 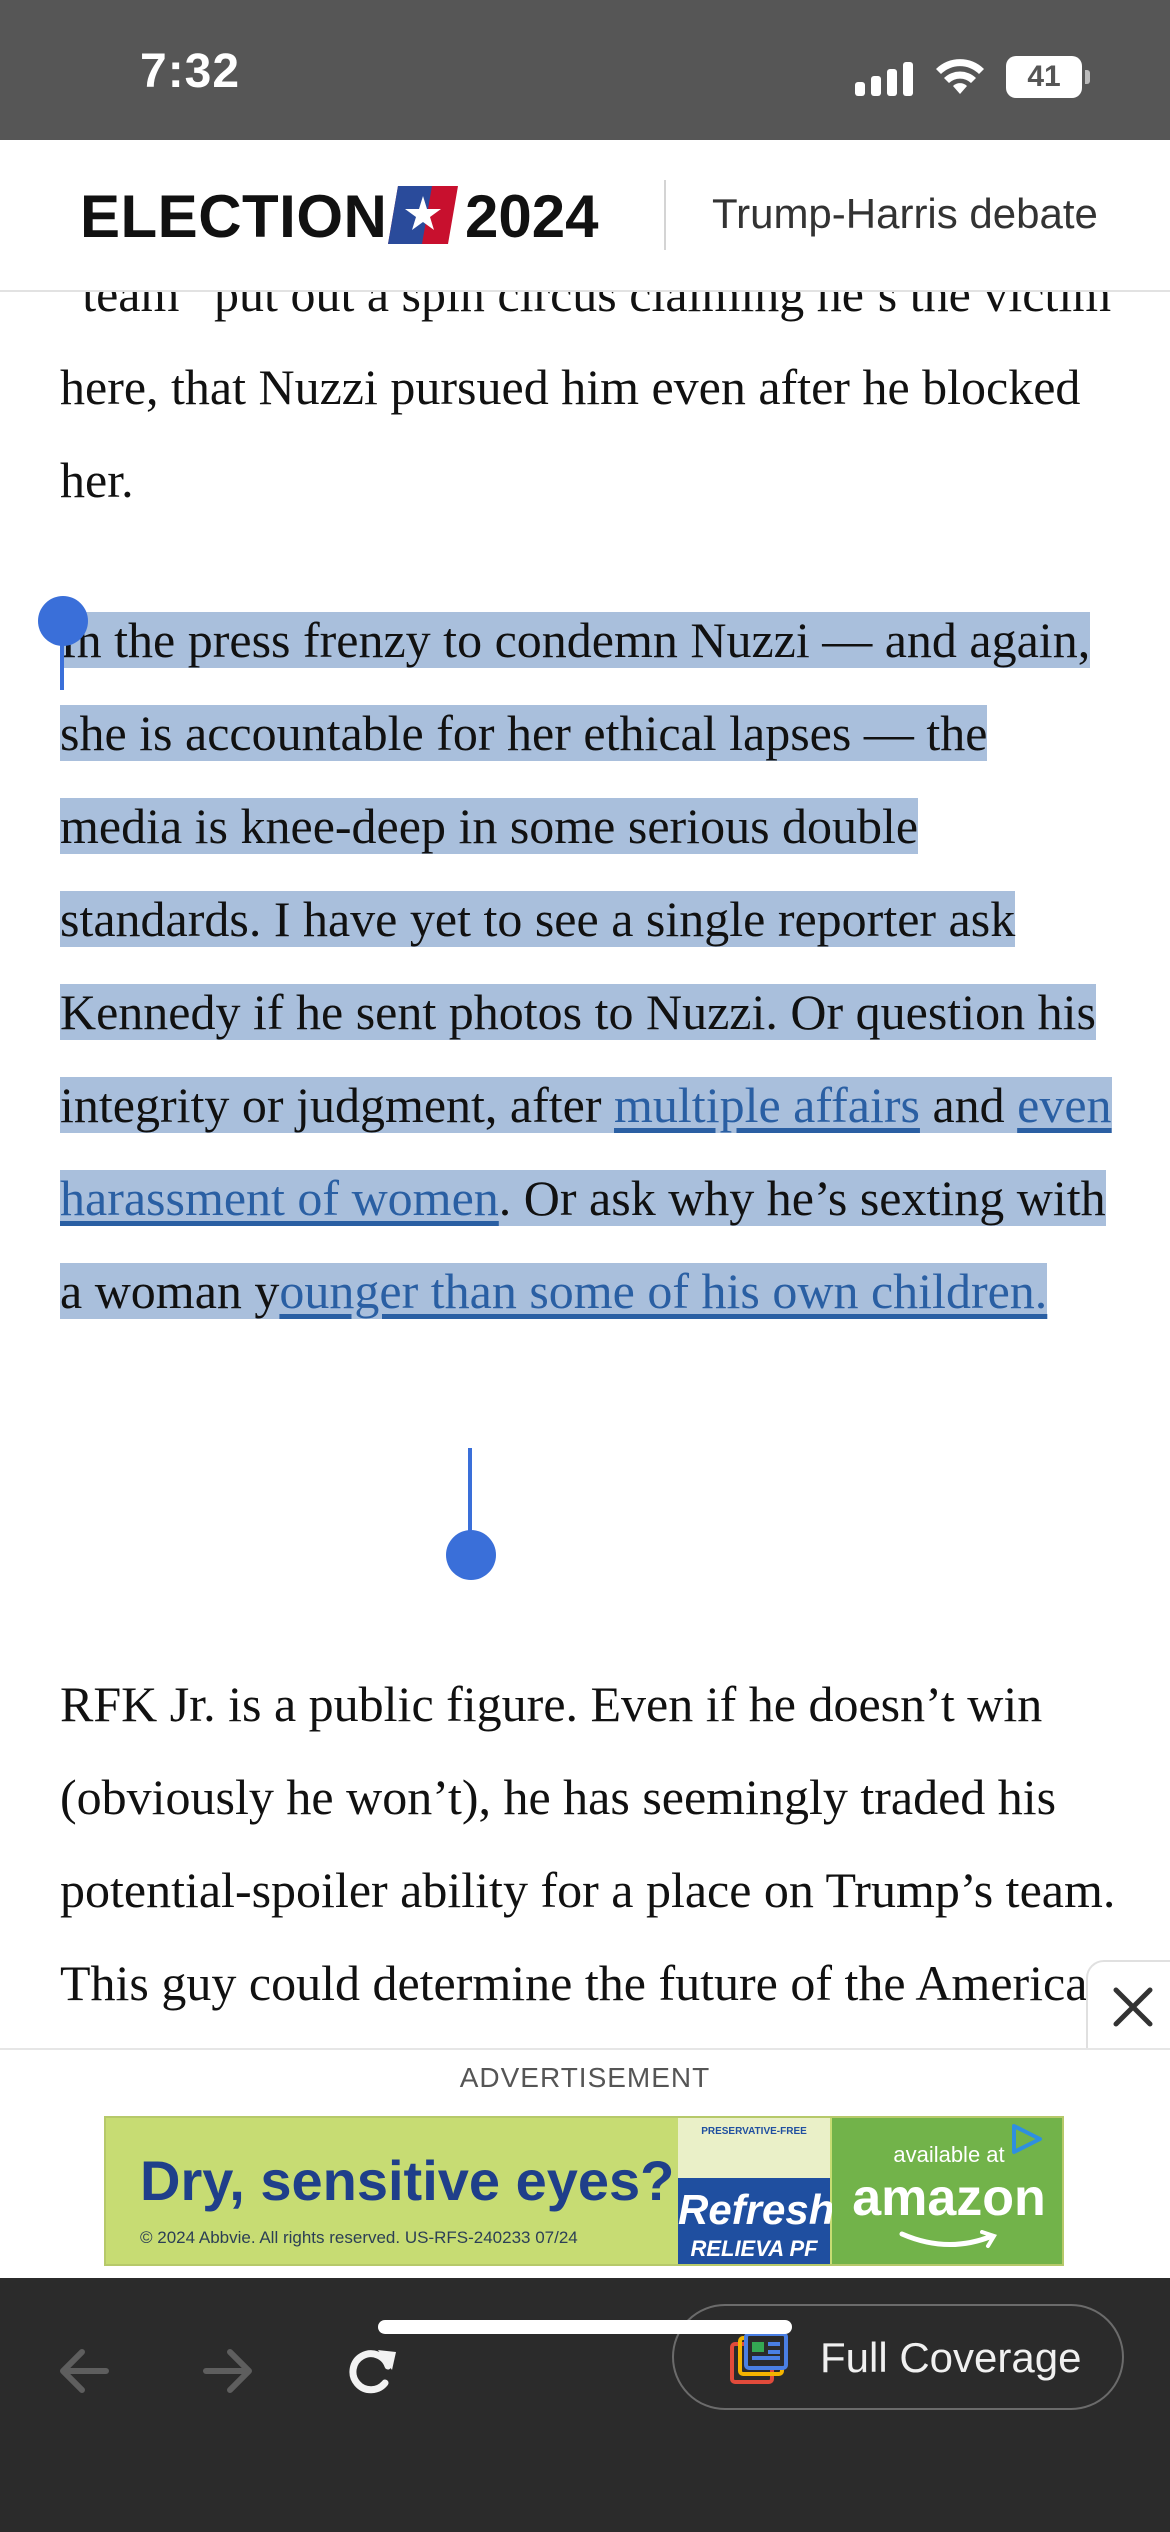 What do you see at coordinates (665, 215) in the screenshot?
I see `header-divider` at bounding box center [665, 215].